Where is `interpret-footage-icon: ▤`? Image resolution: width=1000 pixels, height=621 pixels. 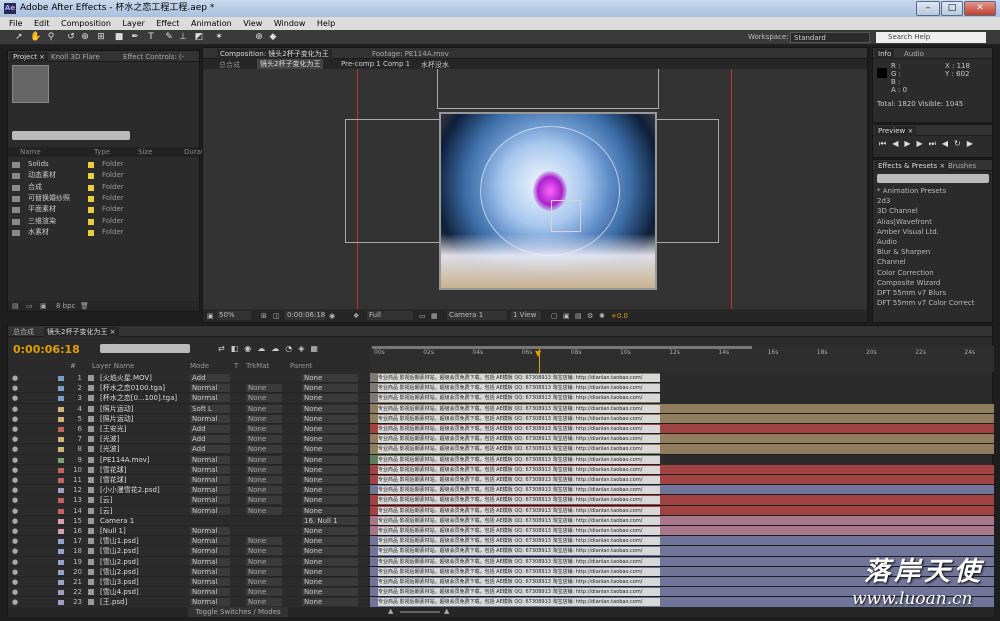 interpret-footage-icon: ▤ is located at coordinates (15, 306).